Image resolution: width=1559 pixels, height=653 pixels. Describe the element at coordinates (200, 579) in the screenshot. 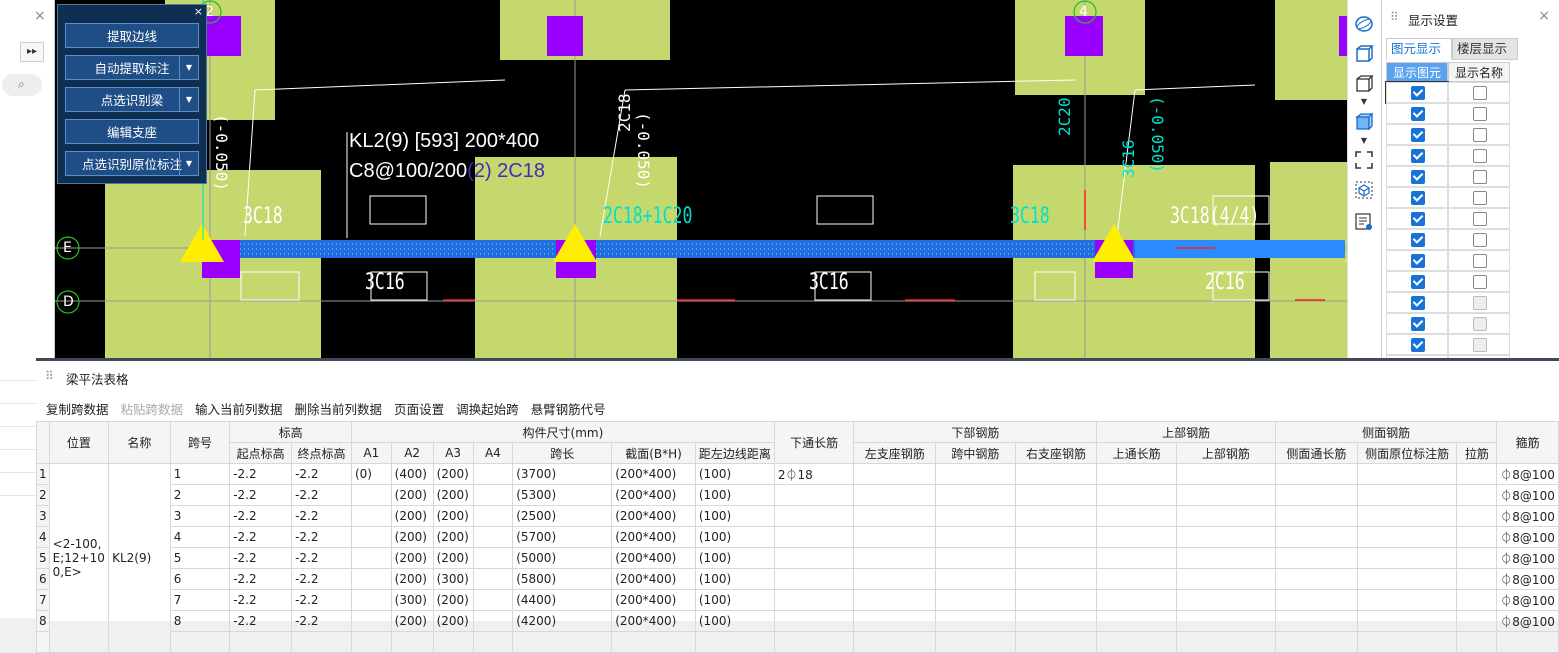

I see `span-cell: 6` at that location.